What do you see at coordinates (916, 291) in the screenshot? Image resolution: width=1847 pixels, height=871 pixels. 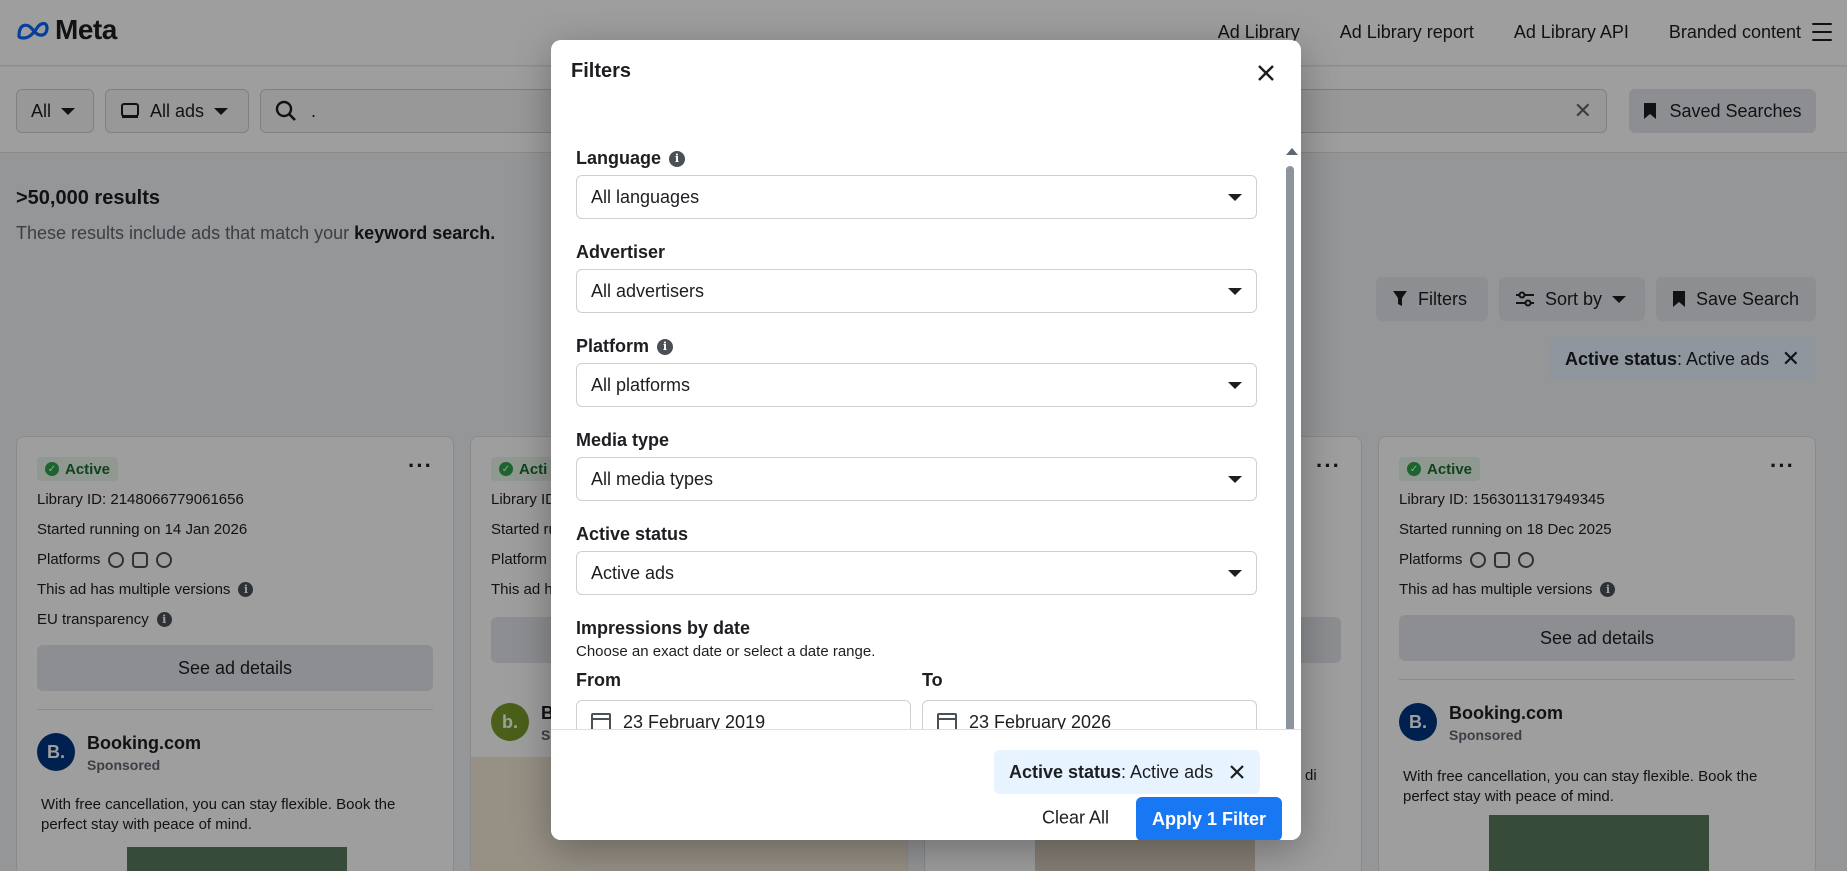 I see `advertiser-select: All advertisers` at bounding box center [916, 291].